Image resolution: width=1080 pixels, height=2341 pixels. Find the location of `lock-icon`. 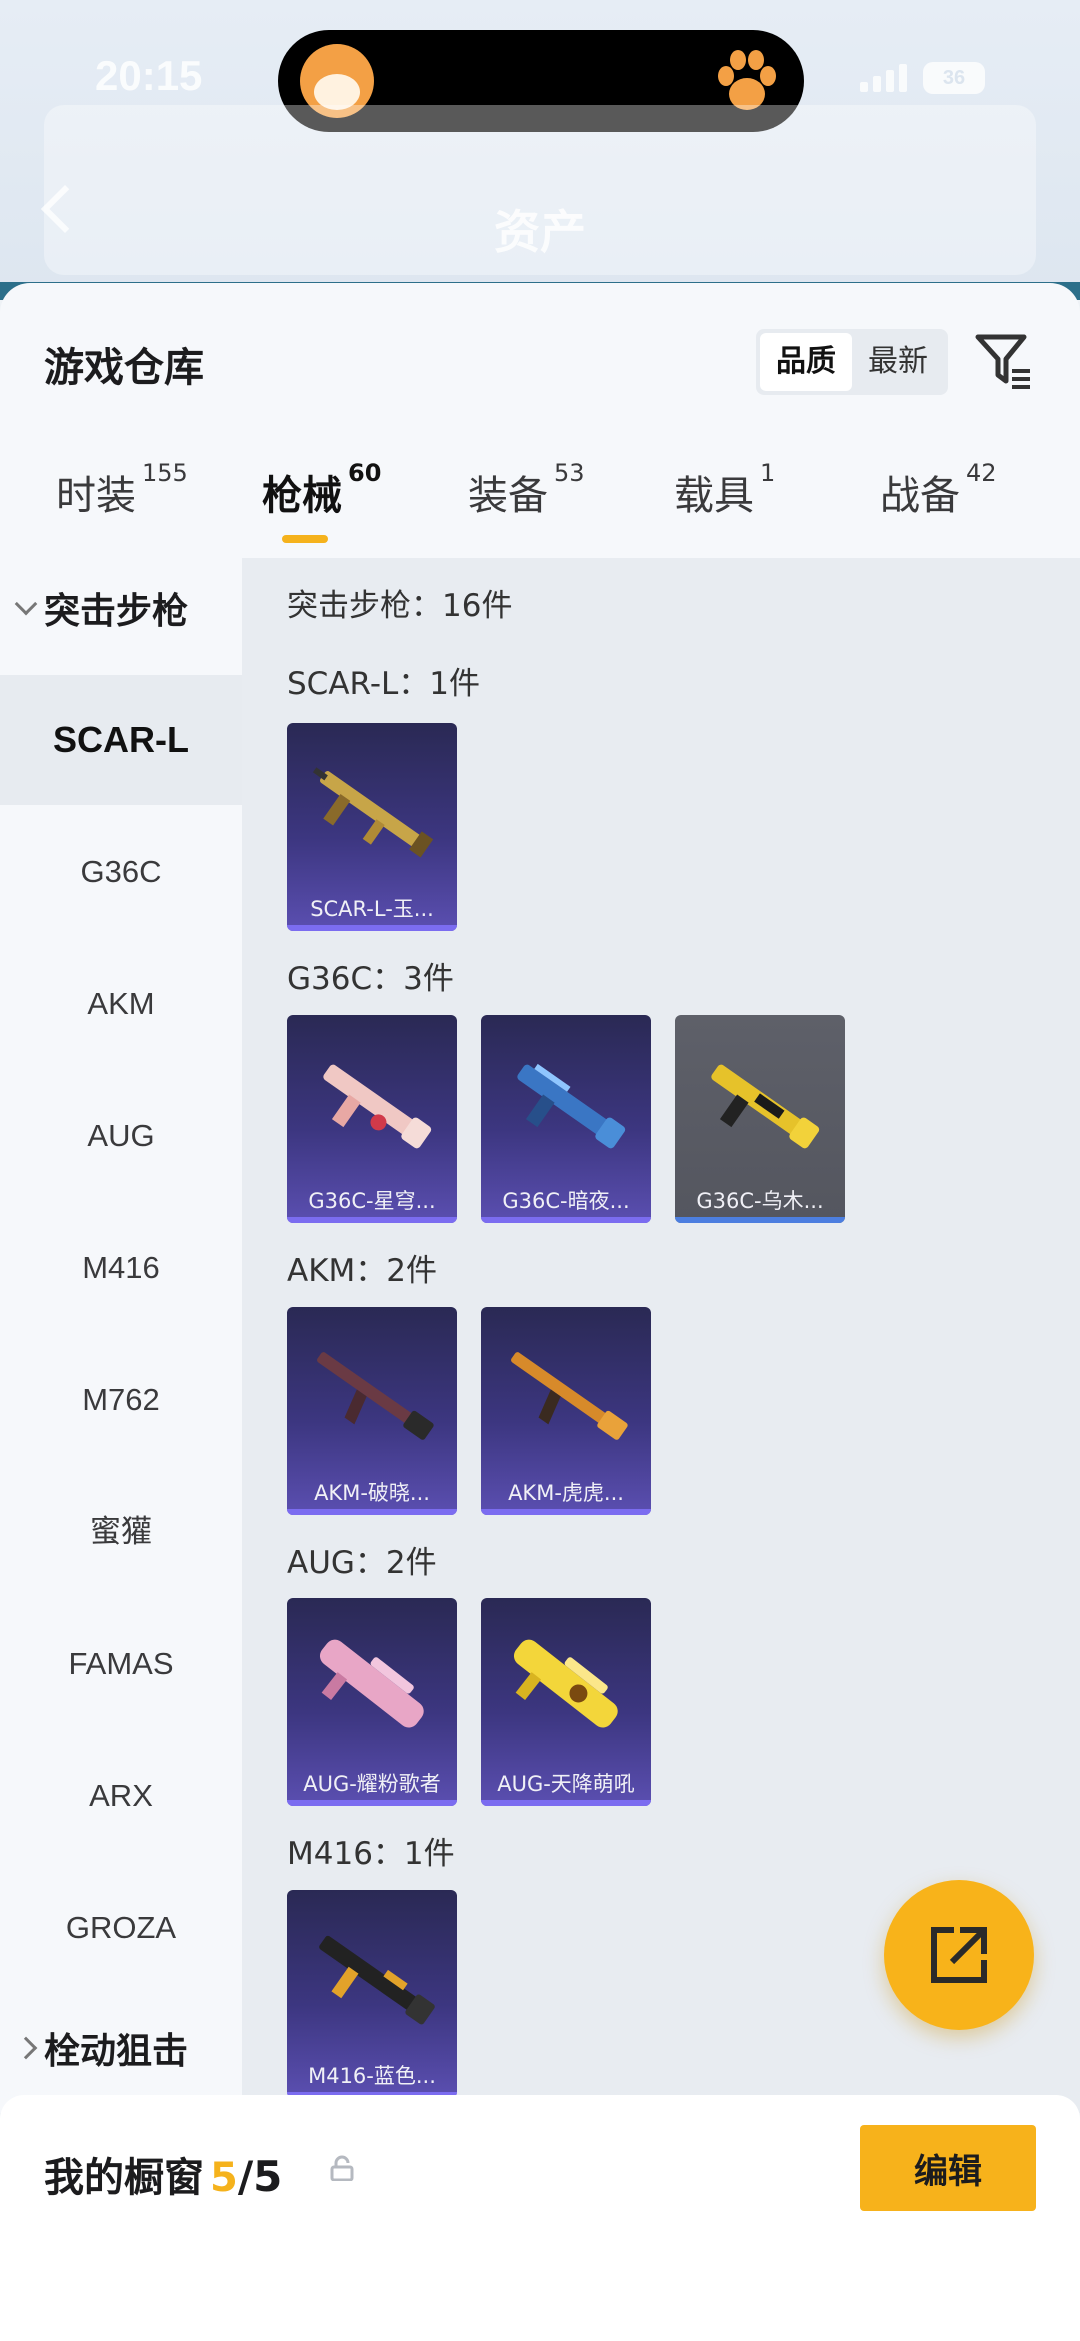

lock-icon is located at coordinates (342, 2168).